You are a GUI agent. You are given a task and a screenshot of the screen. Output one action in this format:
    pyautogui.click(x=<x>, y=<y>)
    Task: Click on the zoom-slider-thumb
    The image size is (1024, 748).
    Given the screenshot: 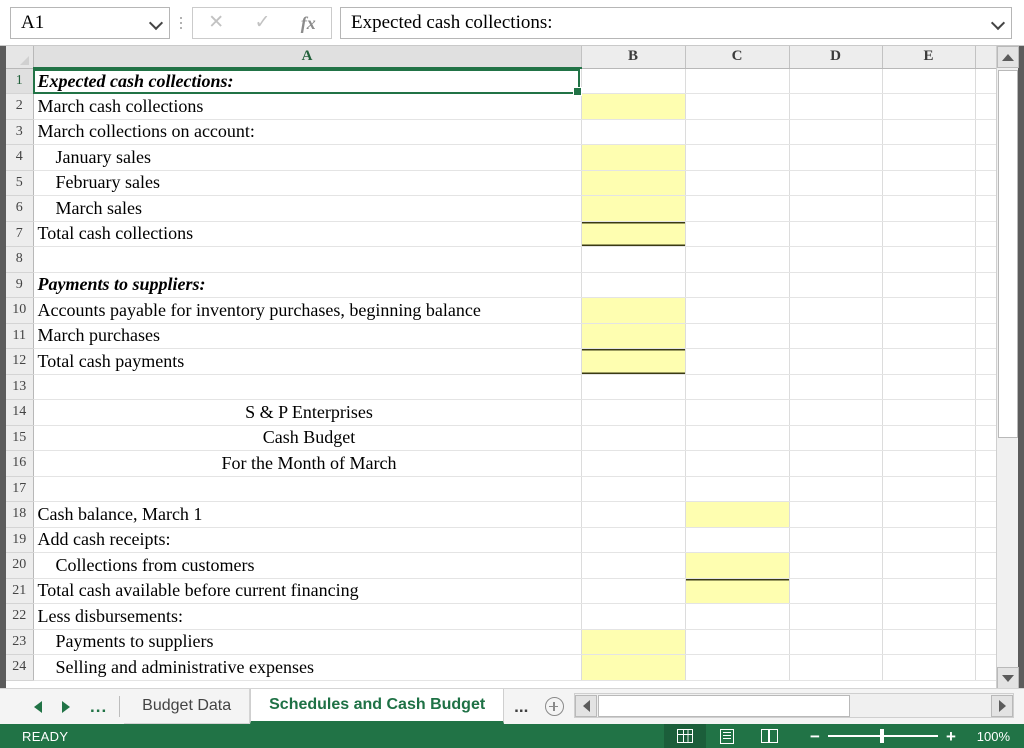 What is the action you would take?
    pyautogui.click(x=882, y=736)
    